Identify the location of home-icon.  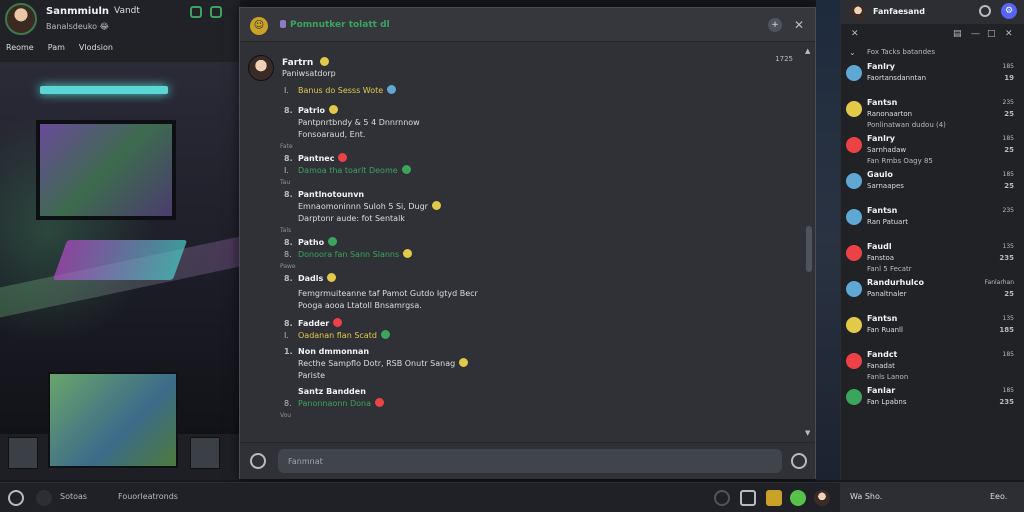
(16, 498).